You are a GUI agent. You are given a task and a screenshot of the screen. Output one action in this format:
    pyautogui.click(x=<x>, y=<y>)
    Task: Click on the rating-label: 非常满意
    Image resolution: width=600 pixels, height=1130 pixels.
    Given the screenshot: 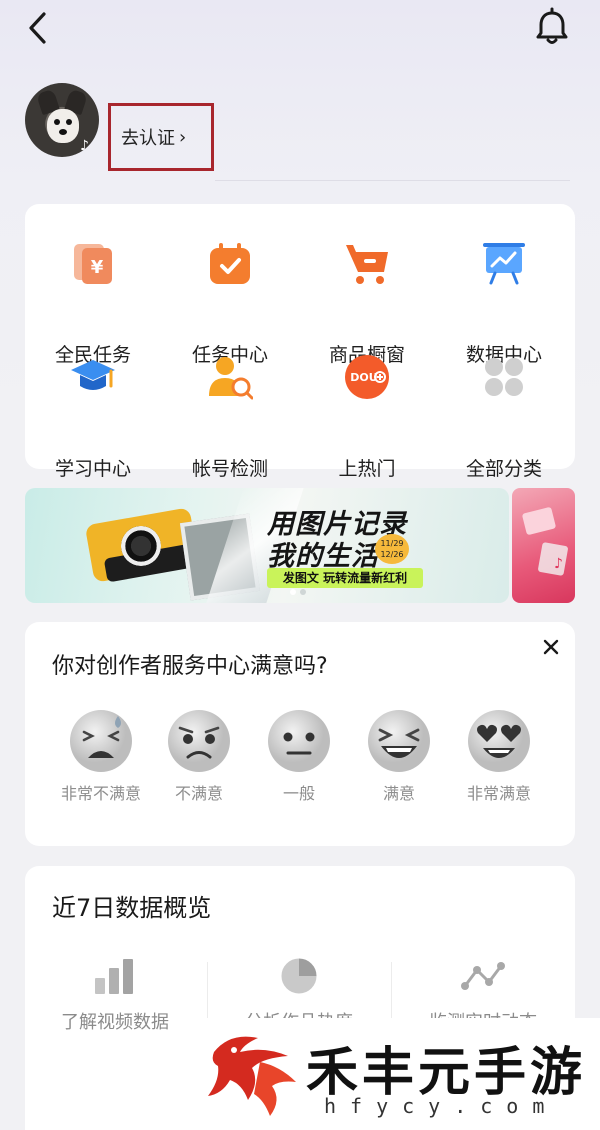 What is the action you would take?
    pyautogui.click(x=498, y=793)
    